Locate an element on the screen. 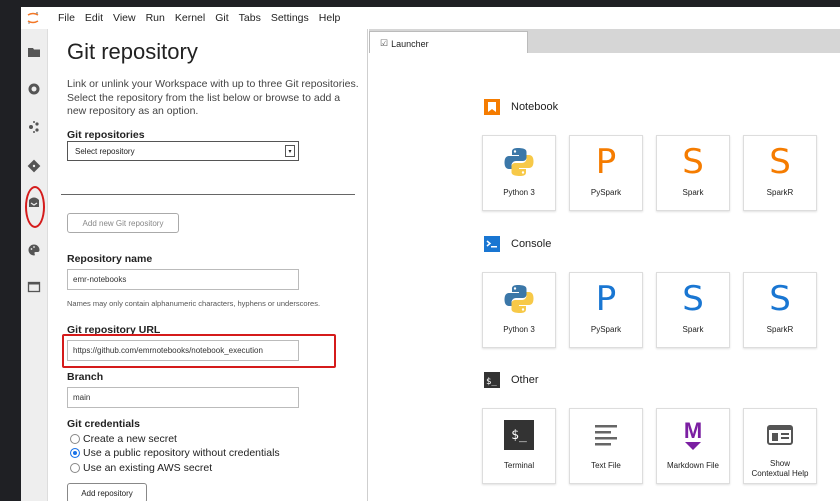  repository-name-label: Repository name is located at coordinates (110, 259).